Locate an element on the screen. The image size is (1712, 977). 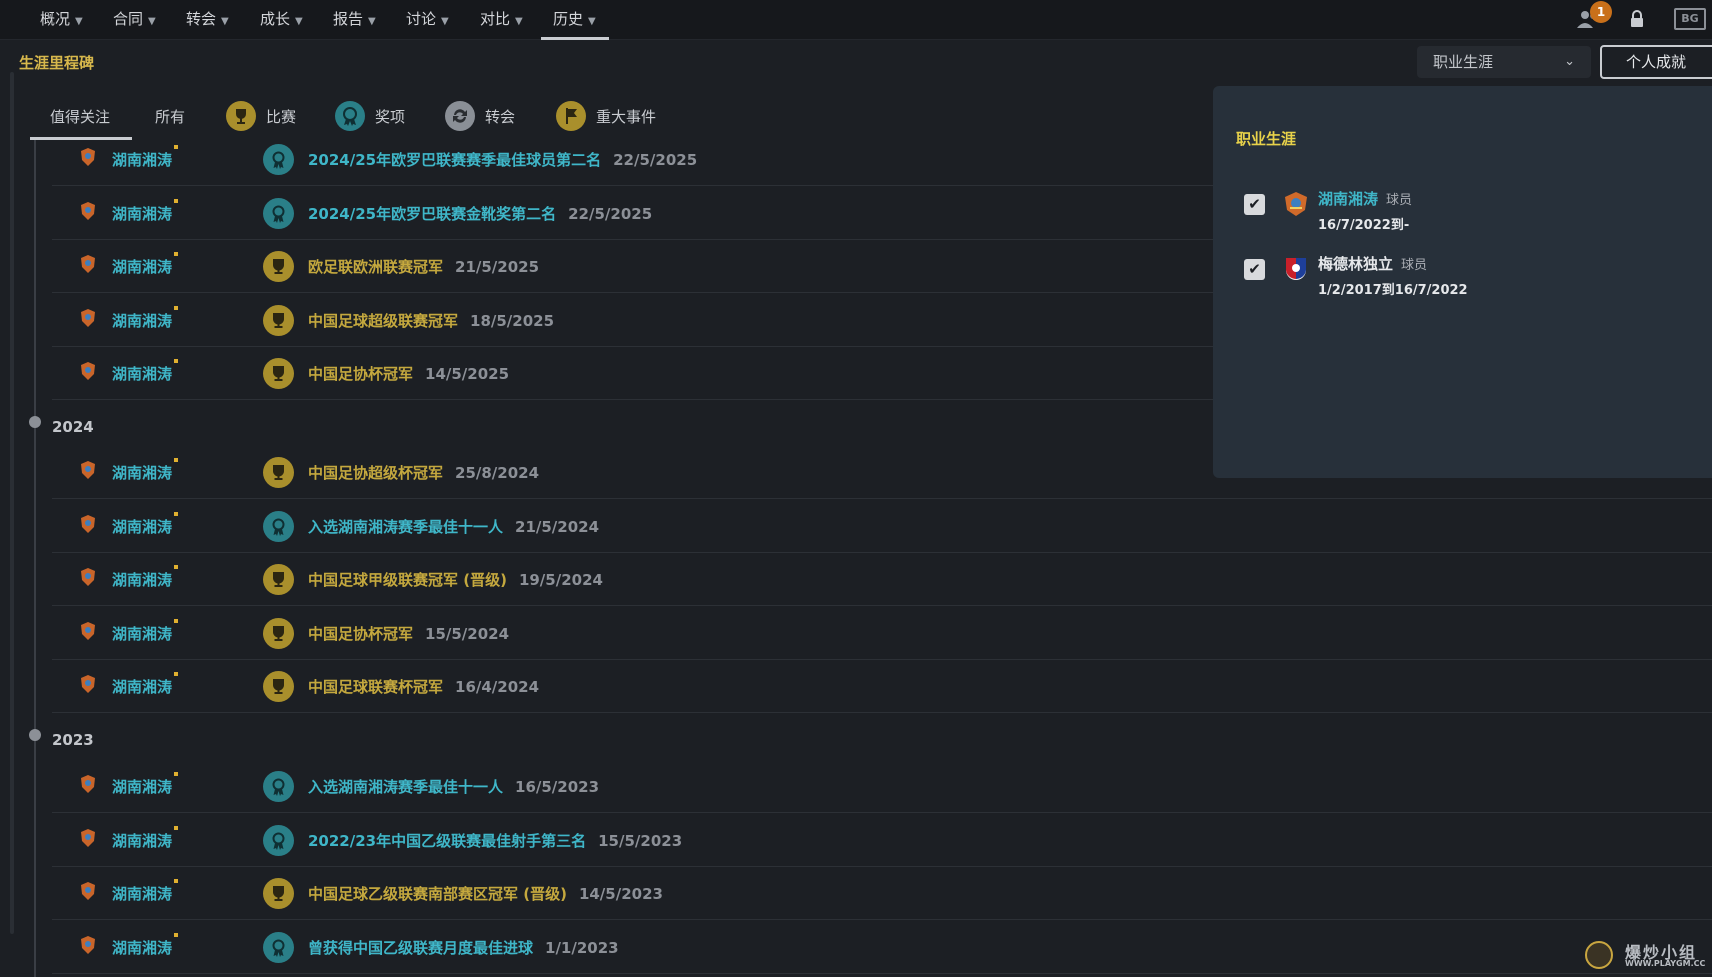
milestone-title: 中国足球超级联赛冠军 is located at coordinates (383, 320).